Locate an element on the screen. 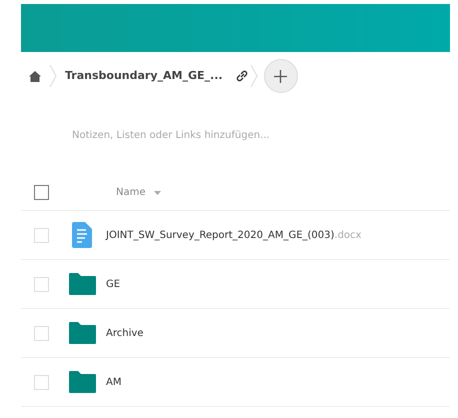 This screenshot has height=418, width=458. file-row: AM is located at coordinates (235, 382).